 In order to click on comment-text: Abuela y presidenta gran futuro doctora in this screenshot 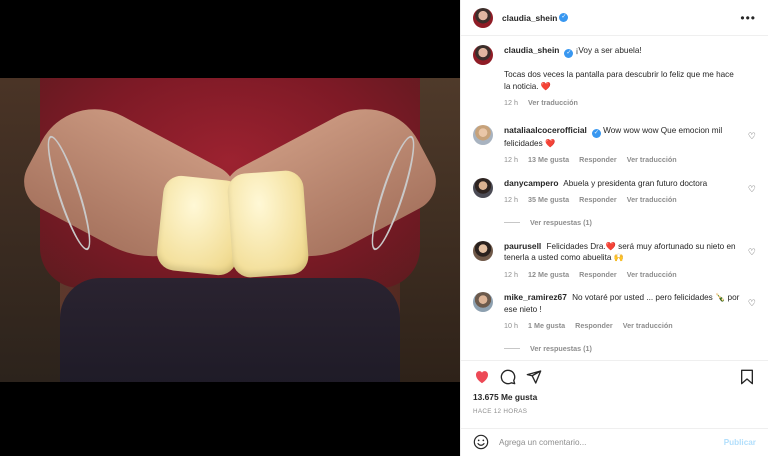, I will do `click(635, 183)`.